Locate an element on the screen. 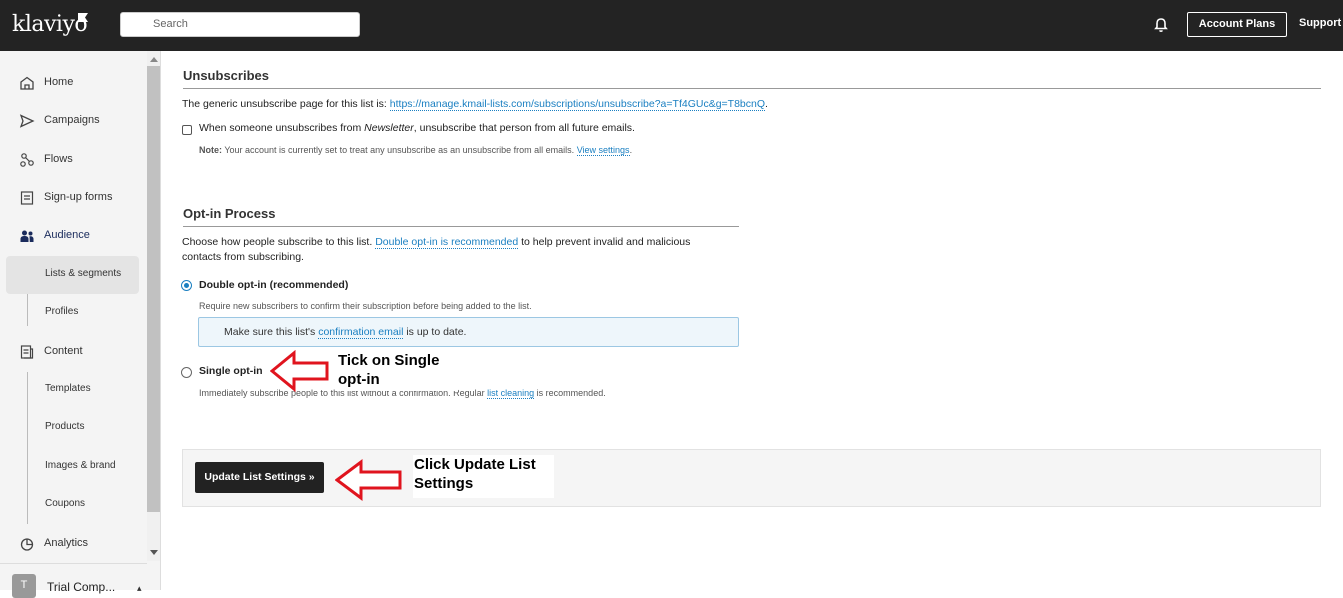 The height and width of the screenshot is (598, 1343). sidebar-item-analytics: Analytics is located at coordinates (70, 544).